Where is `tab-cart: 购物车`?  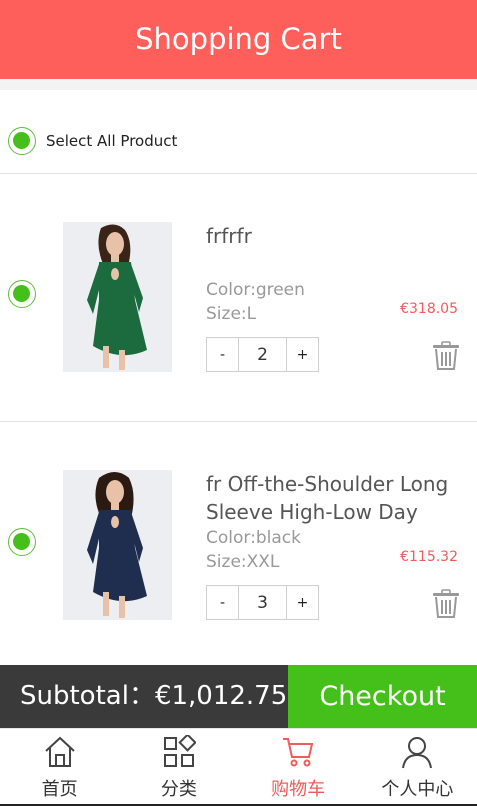 tab-cart: 购物车 is located at coordinates (298, 766).